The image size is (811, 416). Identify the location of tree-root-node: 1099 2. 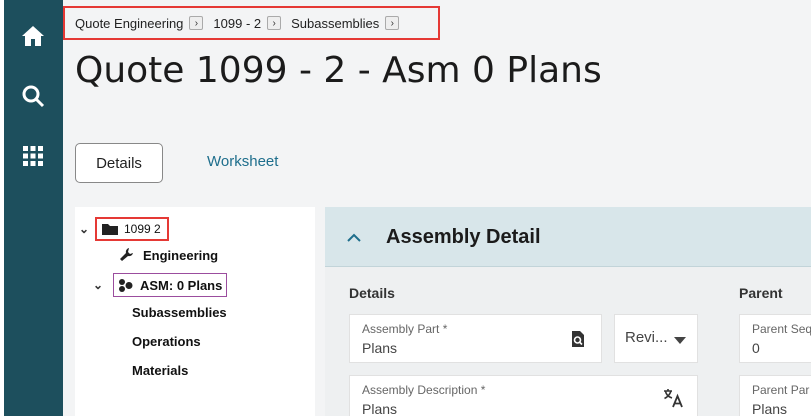
(132, 229).